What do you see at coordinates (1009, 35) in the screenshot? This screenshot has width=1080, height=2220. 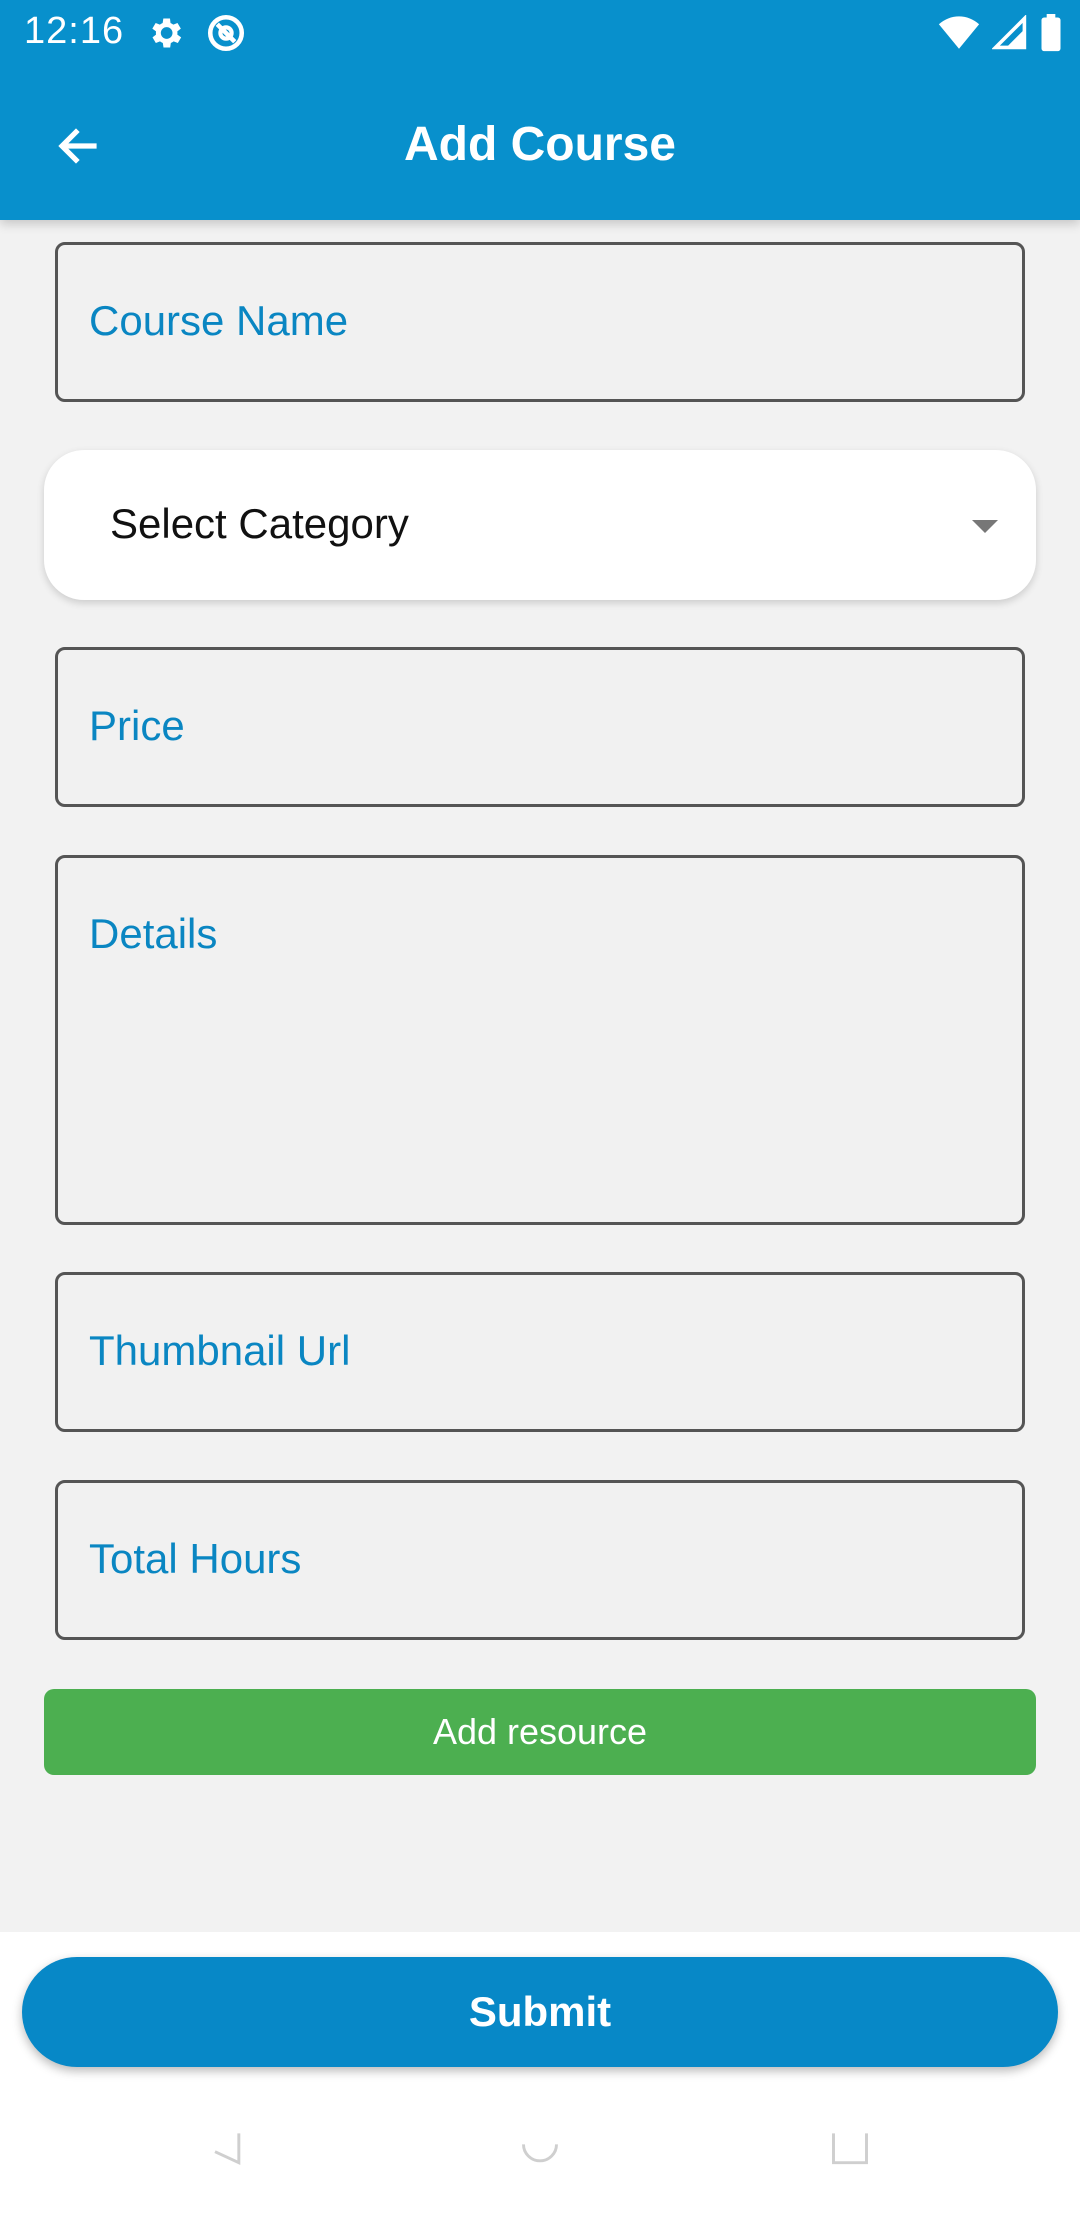 I see `cell-signal-icon` at bounding box center [1009, 35].